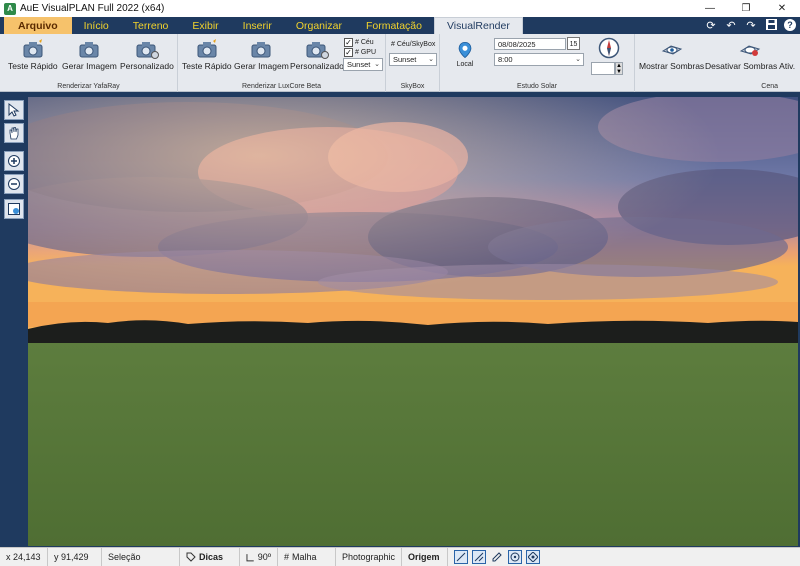  I want to click on minimize-button: —, so click(710, 8).